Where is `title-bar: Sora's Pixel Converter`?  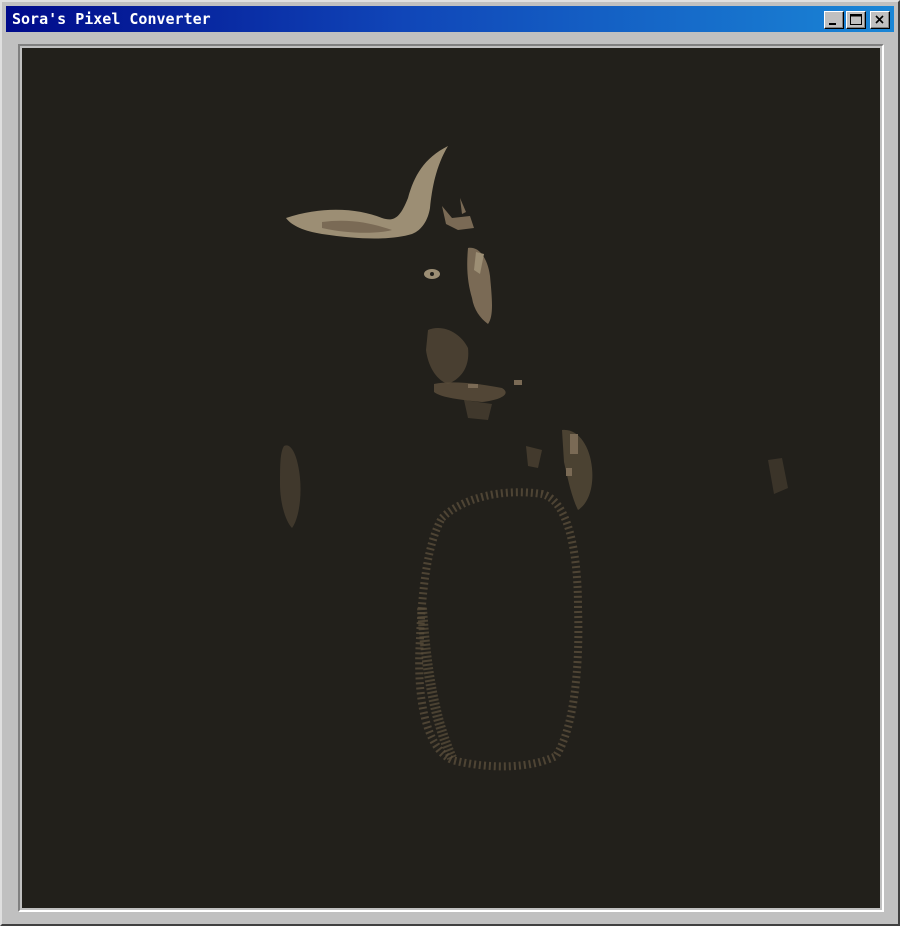
title-bar: Sora's Pixel Converter is located at coordinates (450, 19).